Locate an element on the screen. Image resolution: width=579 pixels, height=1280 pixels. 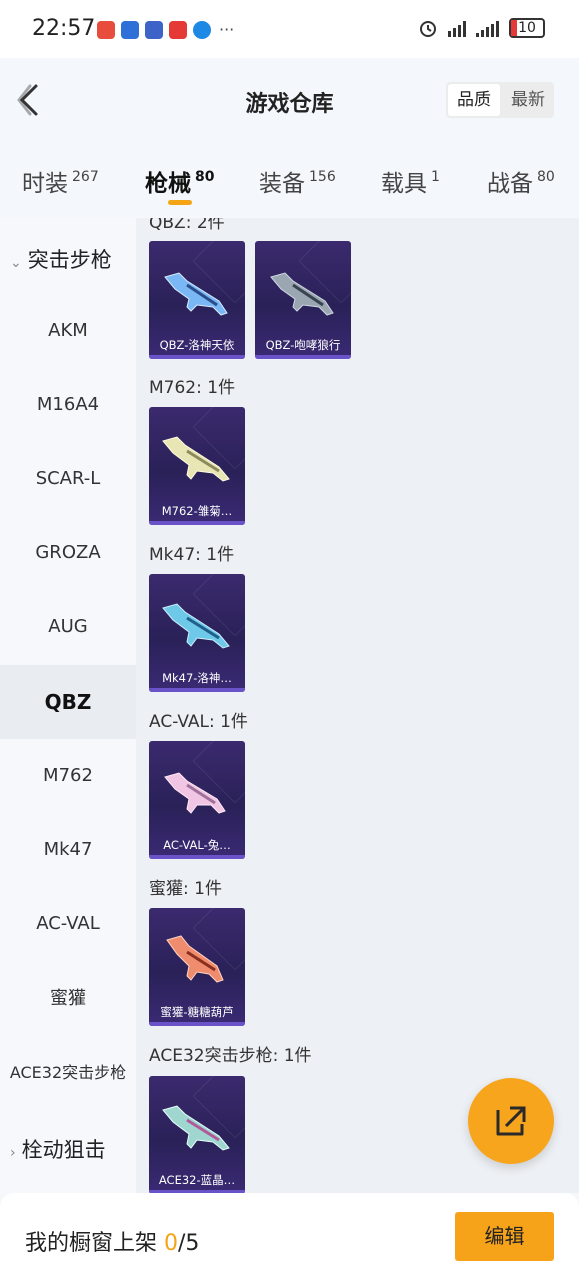
status-bar: 22:57 ··· 10 is located at coordinates (289, 29).